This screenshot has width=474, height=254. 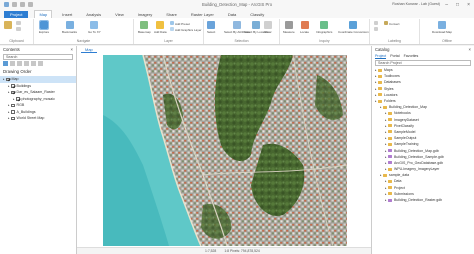 I want to click on list-by-drawing-order-icon, so click(x=5, y=63).